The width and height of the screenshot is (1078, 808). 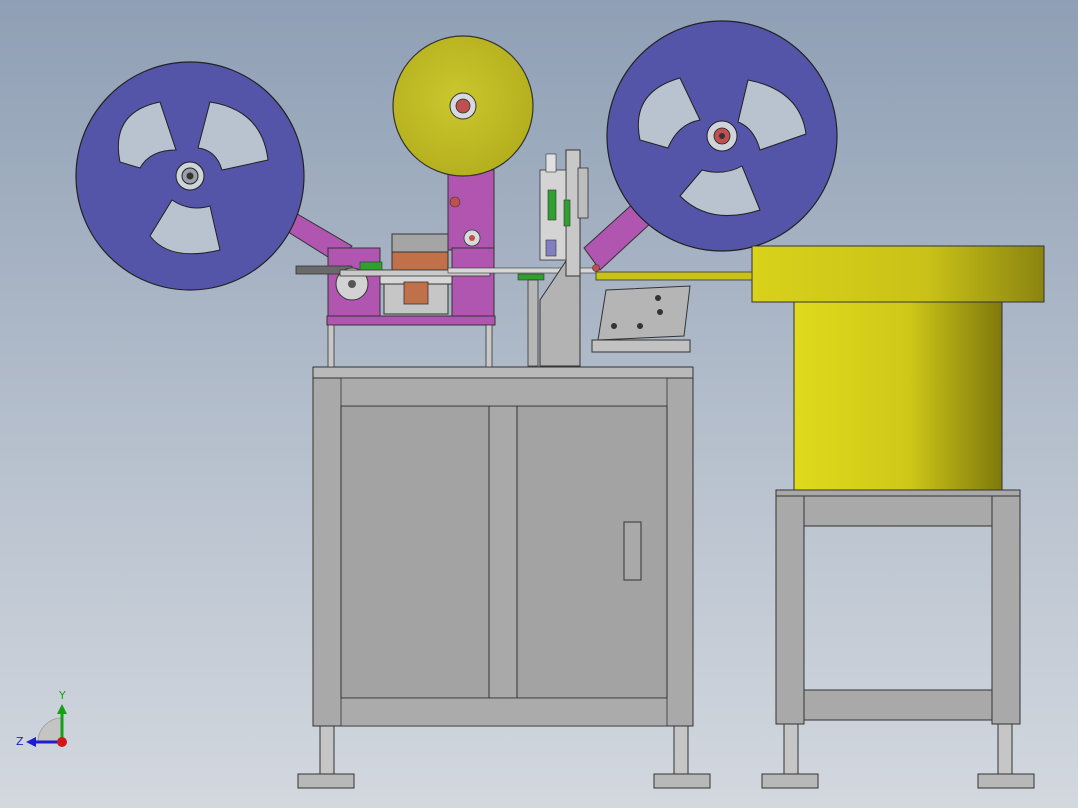 I want to click on triad-x-axis-dot, so click(x=62, y=742).